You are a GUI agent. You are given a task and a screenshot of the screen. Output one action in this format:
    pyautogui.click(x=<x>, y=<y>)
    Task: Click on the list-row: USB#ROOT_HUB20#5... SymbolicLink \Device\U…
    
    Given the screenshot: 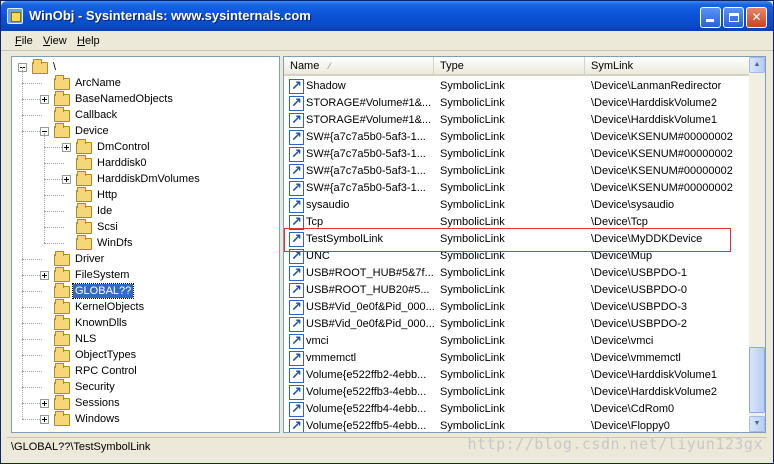 What is the action you would take?
    pyautogui.click(x=517, y=290)
    